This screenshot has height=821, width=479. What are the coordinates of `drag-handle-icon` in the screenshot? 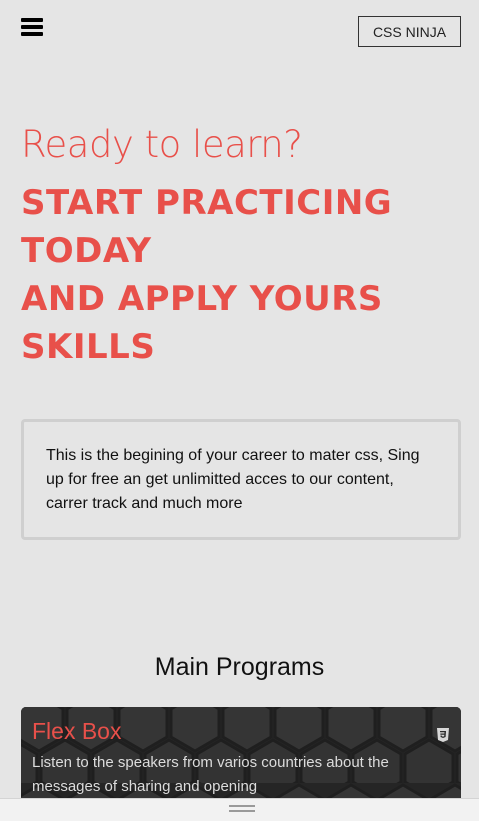 It's located at (242, 809).